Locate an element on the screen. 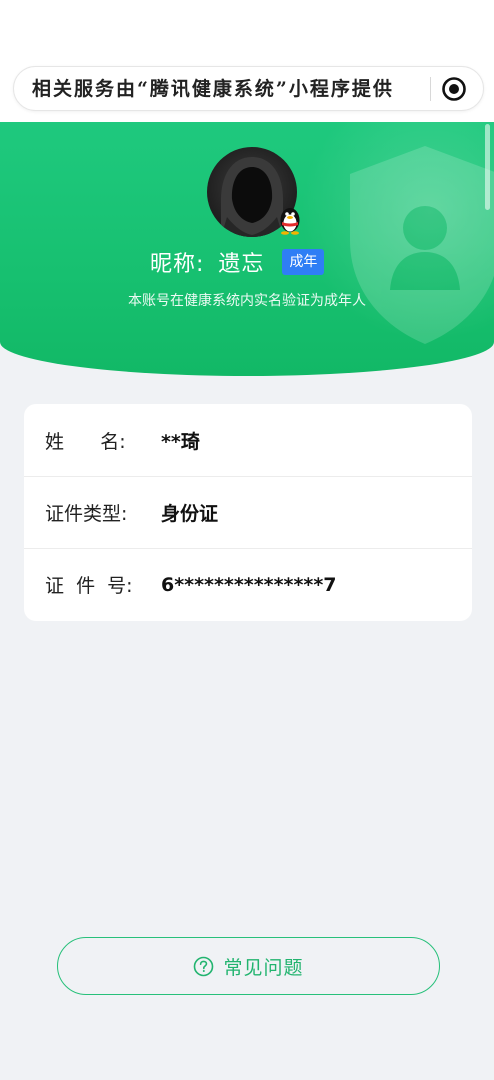  scrollbar is located at coordinates (487, 167).